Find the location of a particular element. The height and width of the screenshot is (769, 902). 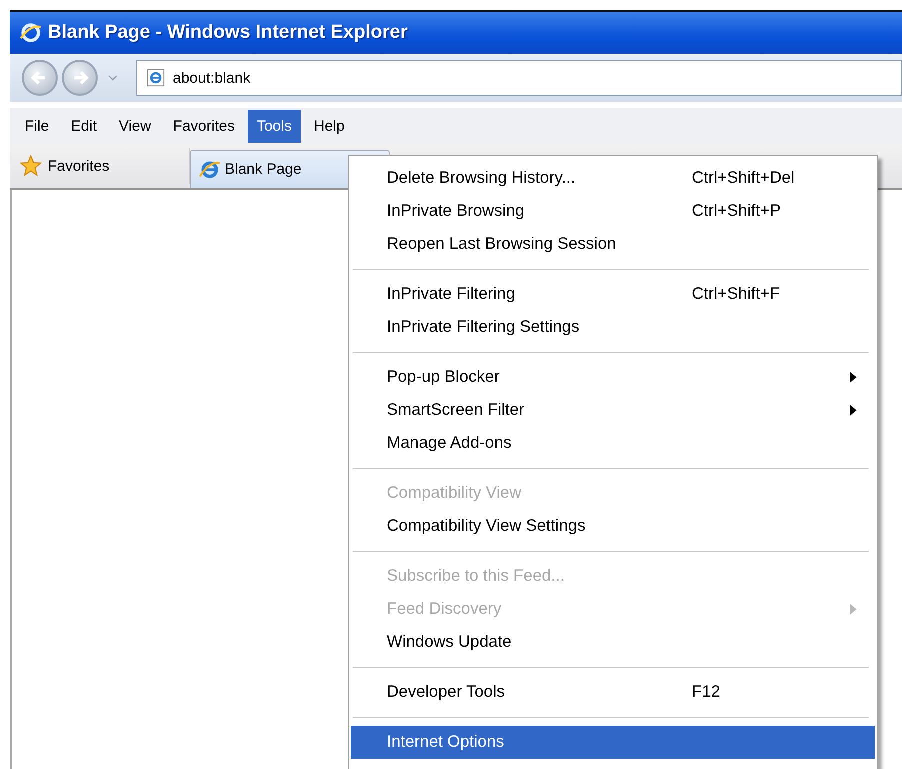

back-button is located at coordinates (40, 78).